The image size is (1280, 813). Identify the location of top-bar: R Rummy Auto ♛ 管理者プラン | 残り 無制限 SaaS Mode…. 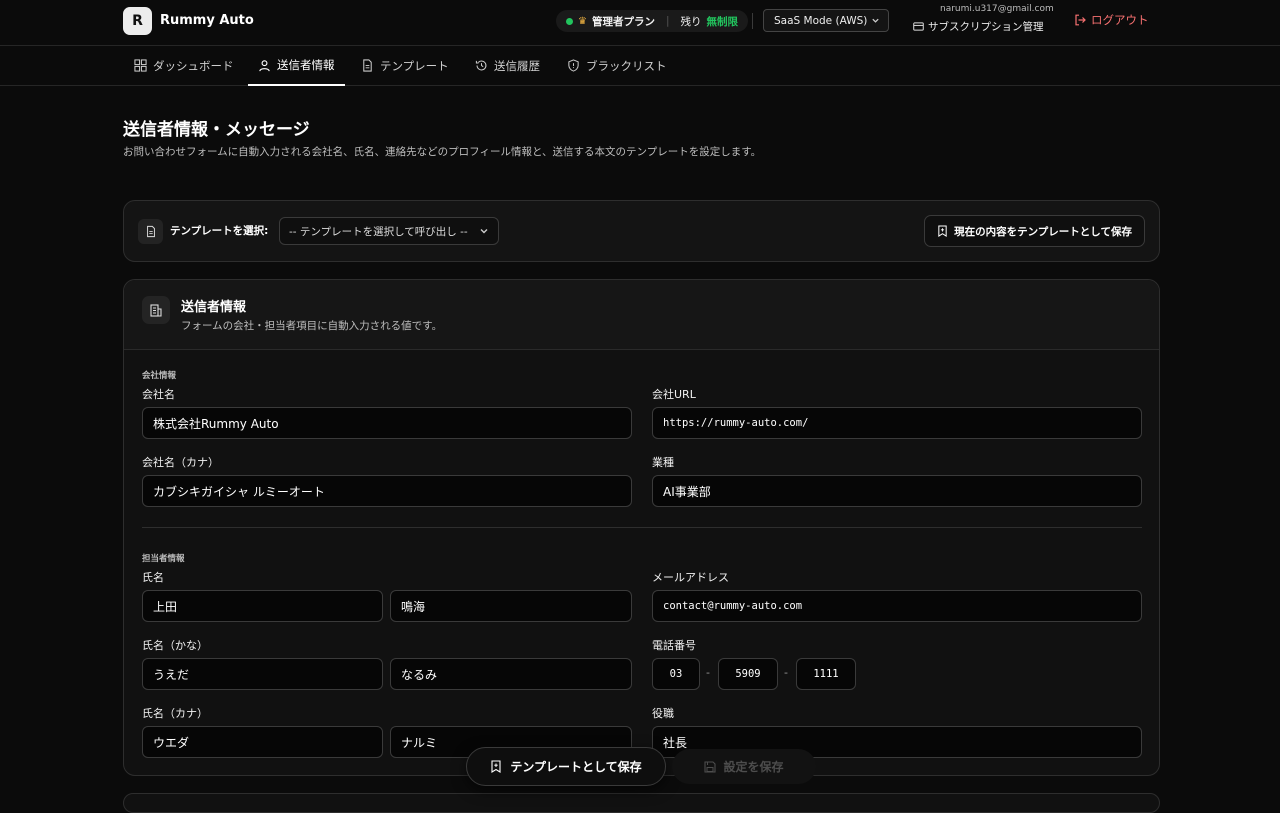
(640, 23).